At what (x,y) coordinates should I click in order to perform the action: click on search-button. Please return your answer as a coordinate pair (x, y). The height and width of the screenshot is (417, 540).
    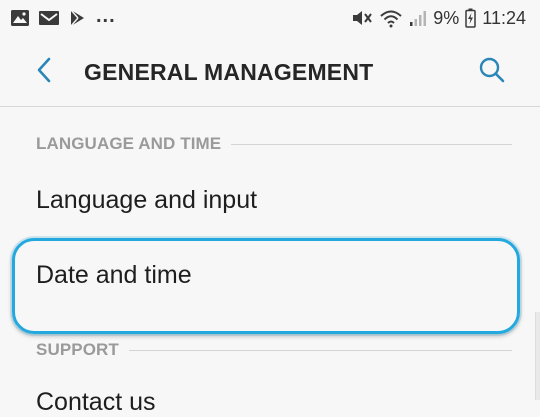
    Looking at the image, I should click on (492, 72).